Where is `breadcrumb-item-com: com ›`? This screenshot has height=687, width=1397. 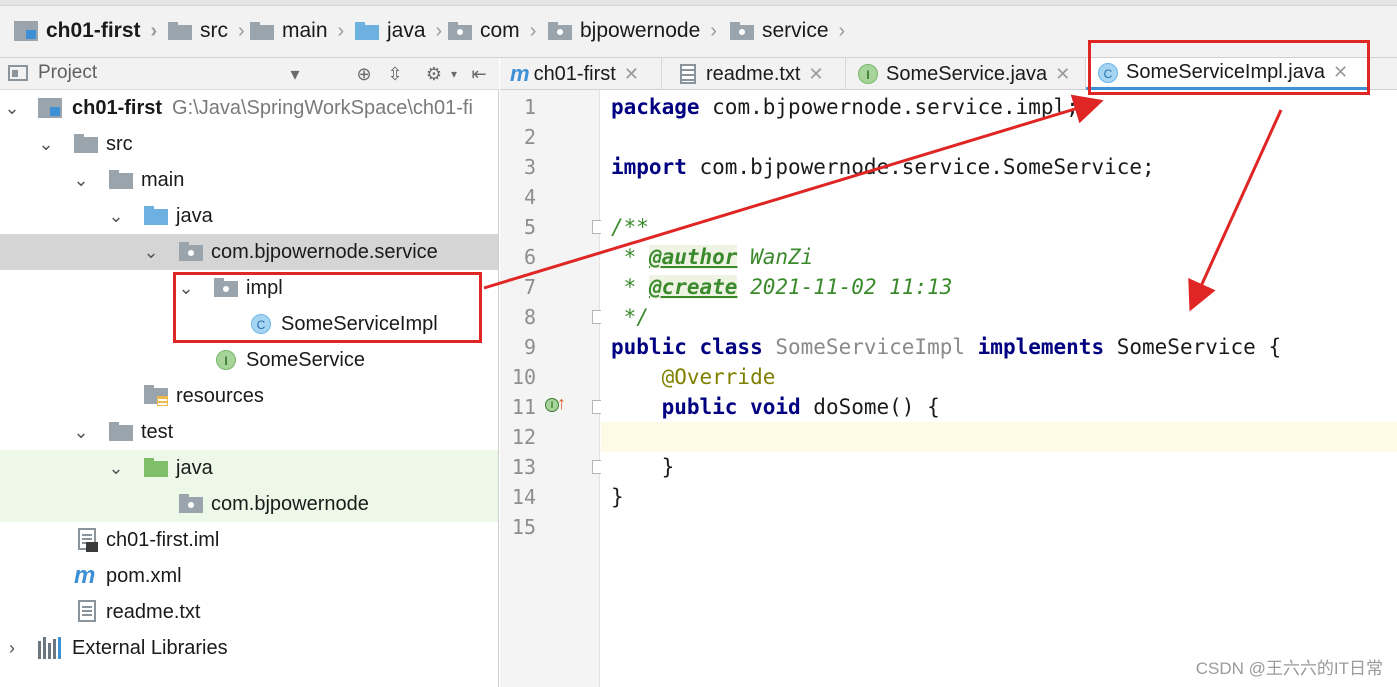 breadcrumb-item-com: com › is located at coordinates (492, 31).